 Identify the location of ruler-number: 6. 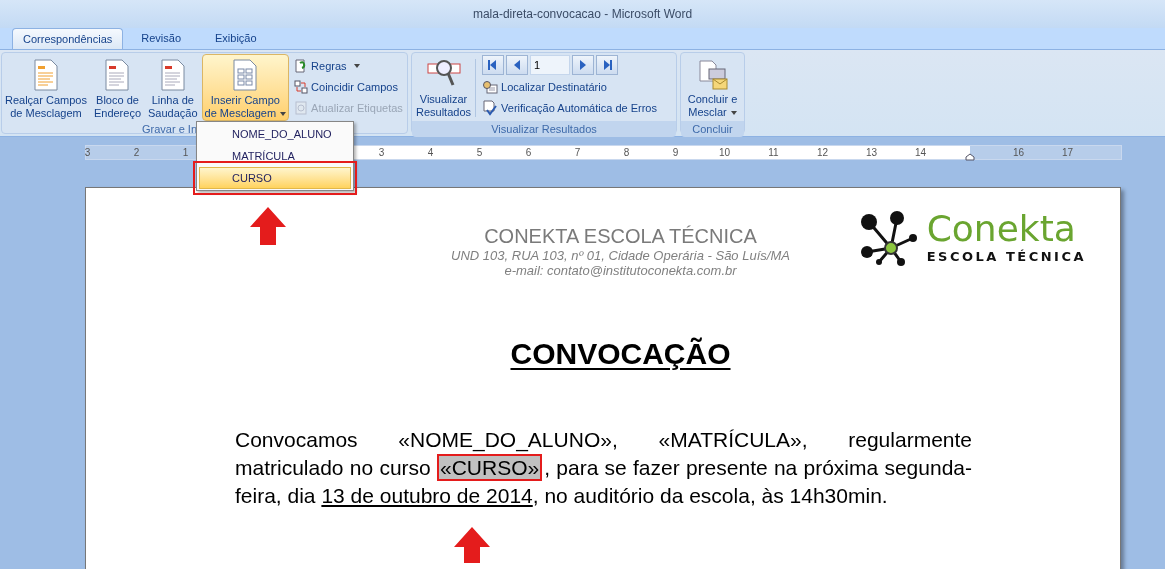
(528, 153).